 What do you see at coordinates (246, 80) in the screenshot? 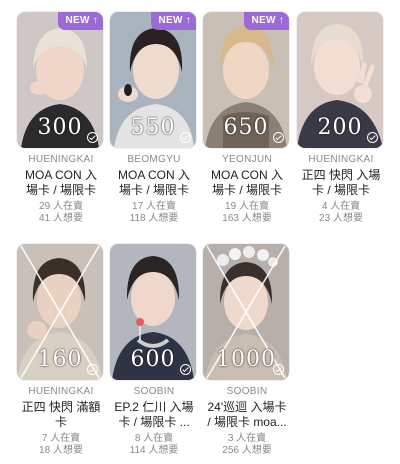
I see `card-photo: 650 NEW ↑` at bounding box center [246, 80].